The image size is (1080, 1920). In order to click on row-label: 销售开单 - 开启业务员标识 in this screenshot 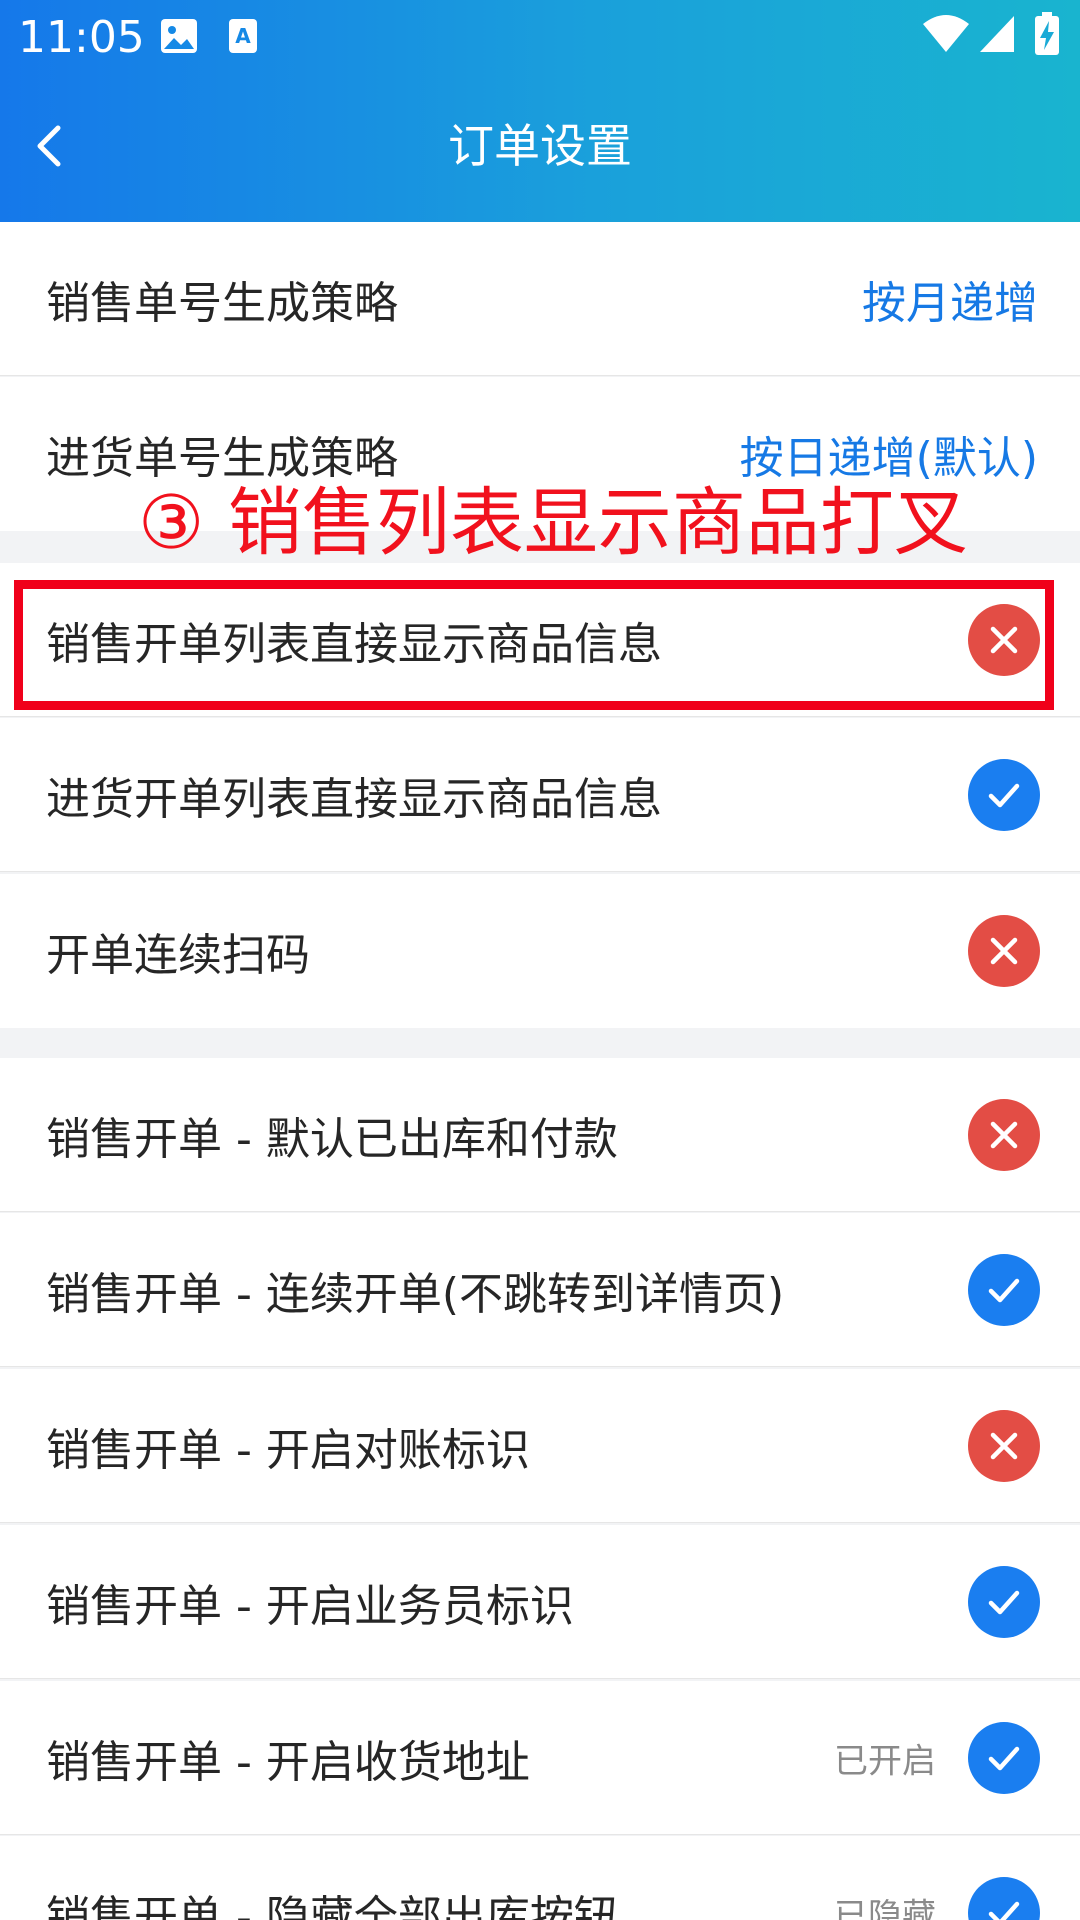, I will do `click(310, 1606)`.